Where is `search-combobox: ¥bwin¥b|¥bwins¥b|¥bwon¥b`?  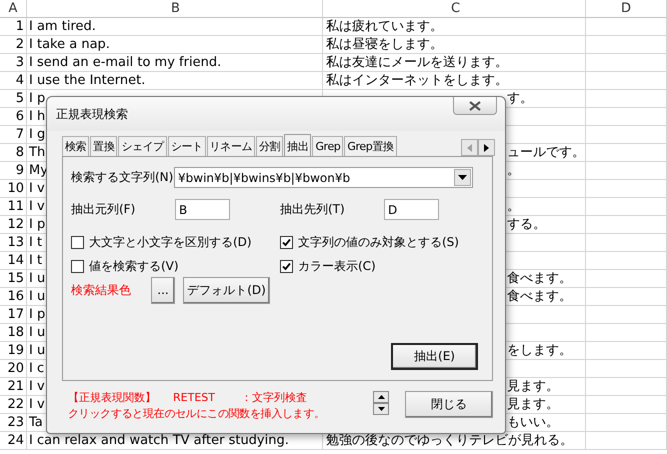 search-combobox: ¥bwin¥b|¥bwins¥b|¥bwon¥b is located at coordinates (323, 177).